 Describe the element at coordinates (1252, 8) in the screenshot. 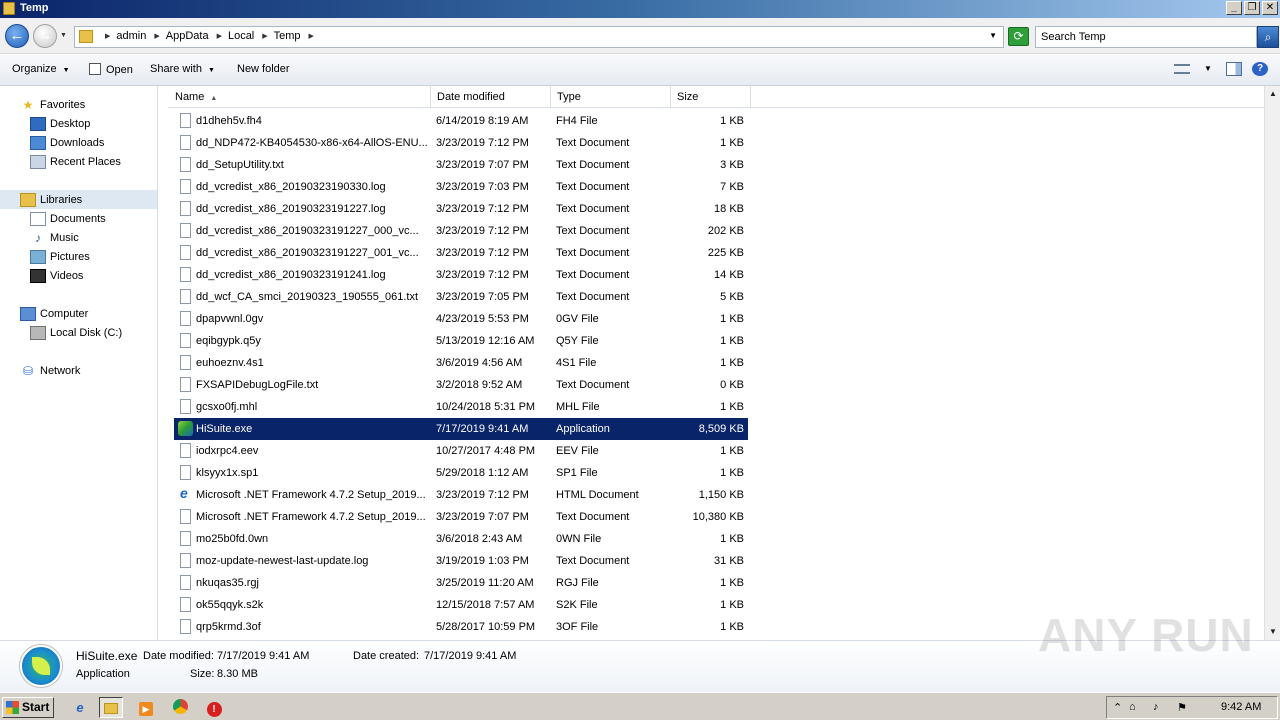

I see `restore-button: ❐` at that location.